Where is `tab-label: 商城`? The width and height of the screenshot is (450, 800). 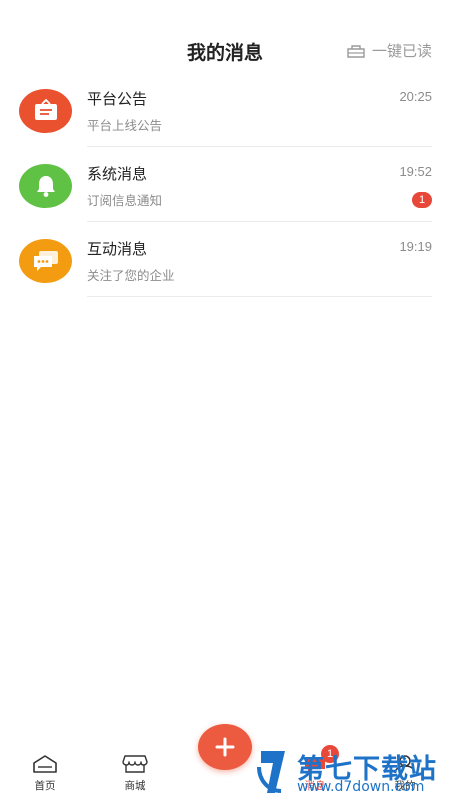
tab-label: 商城 is located at coordinates (135, 786).